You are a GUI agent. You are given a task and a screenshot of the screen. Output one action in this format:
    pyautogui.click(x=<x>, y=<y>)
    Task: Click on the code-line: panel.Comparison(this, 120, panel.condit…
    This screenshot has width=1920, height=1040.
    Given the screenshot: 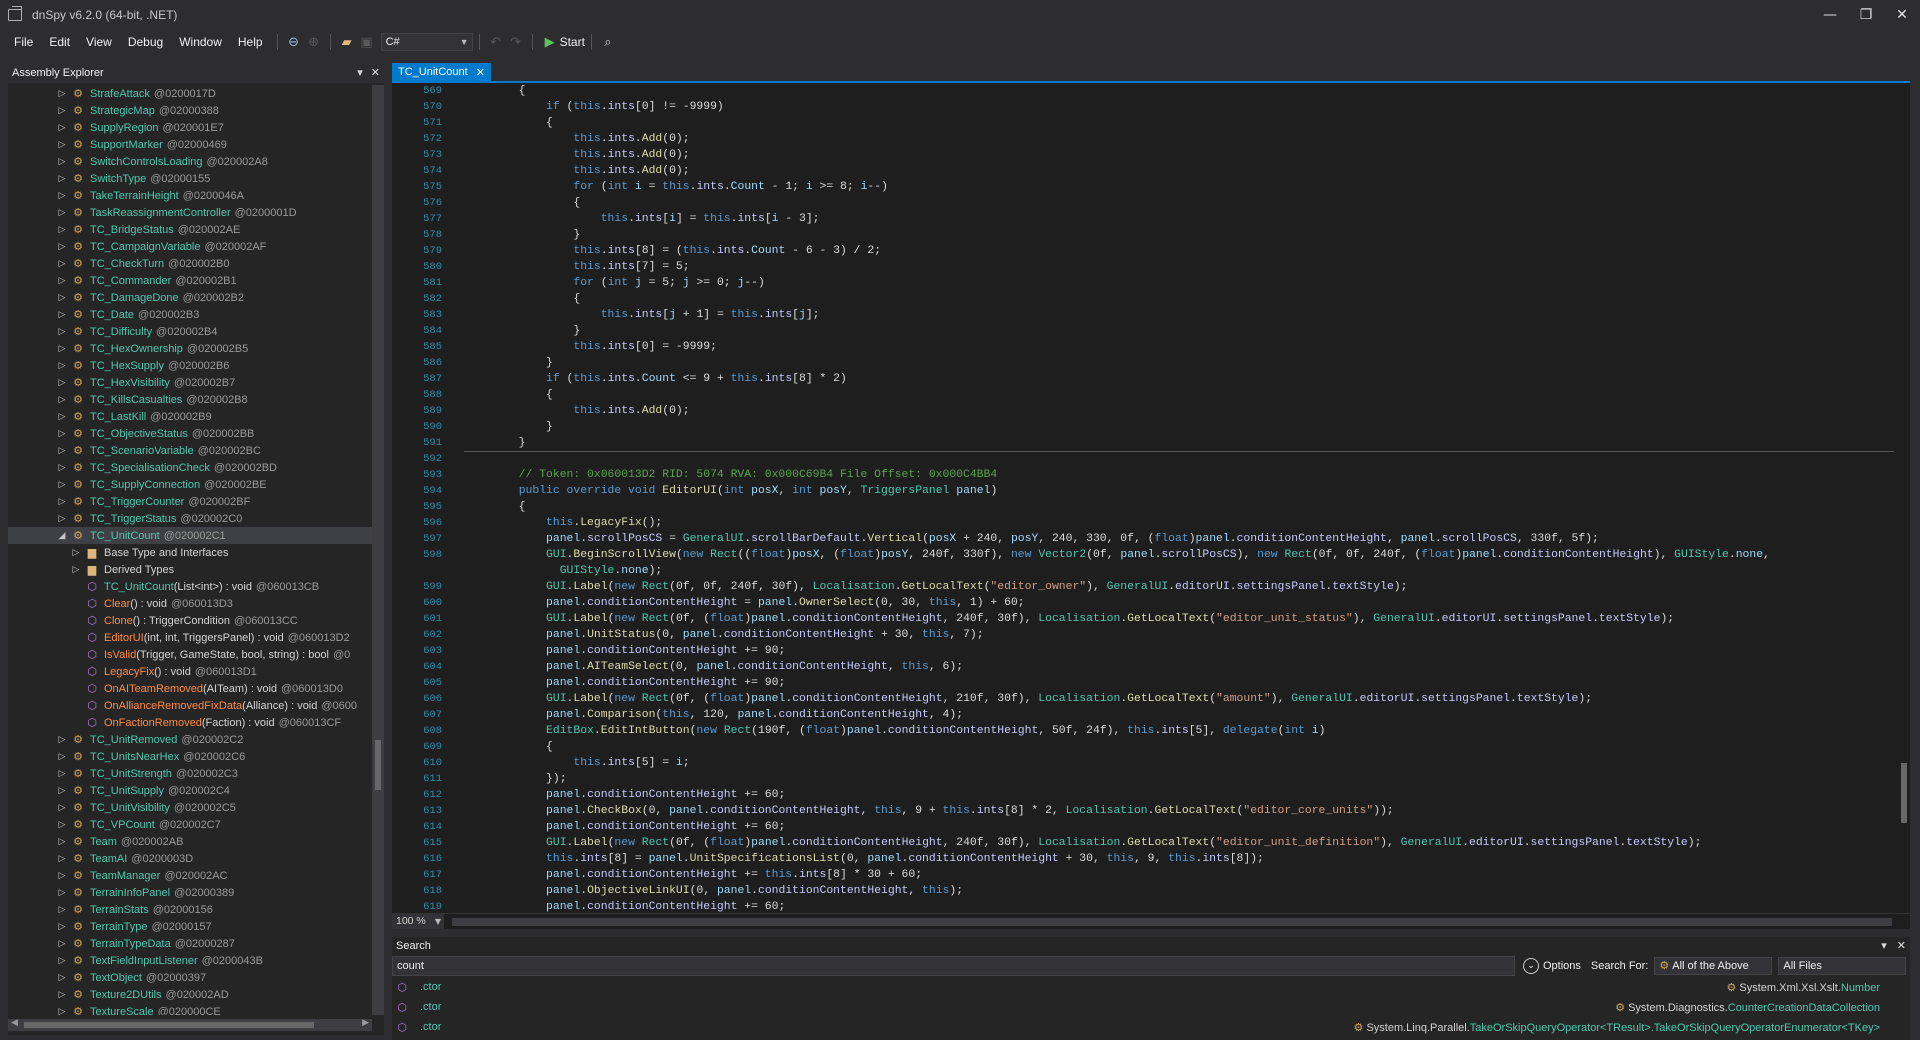 What is the action you would take?
    pyautogui.click(x=1179, y=715)
    